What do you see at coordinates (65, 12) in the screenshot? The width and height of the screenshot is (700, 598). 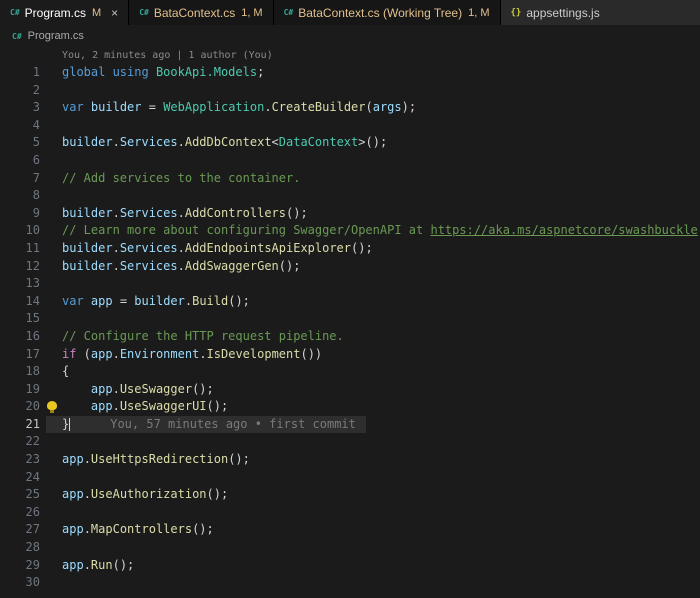 I see `tab-program-cs: C# Program.cs M ×` at bounding box center [65, 12].